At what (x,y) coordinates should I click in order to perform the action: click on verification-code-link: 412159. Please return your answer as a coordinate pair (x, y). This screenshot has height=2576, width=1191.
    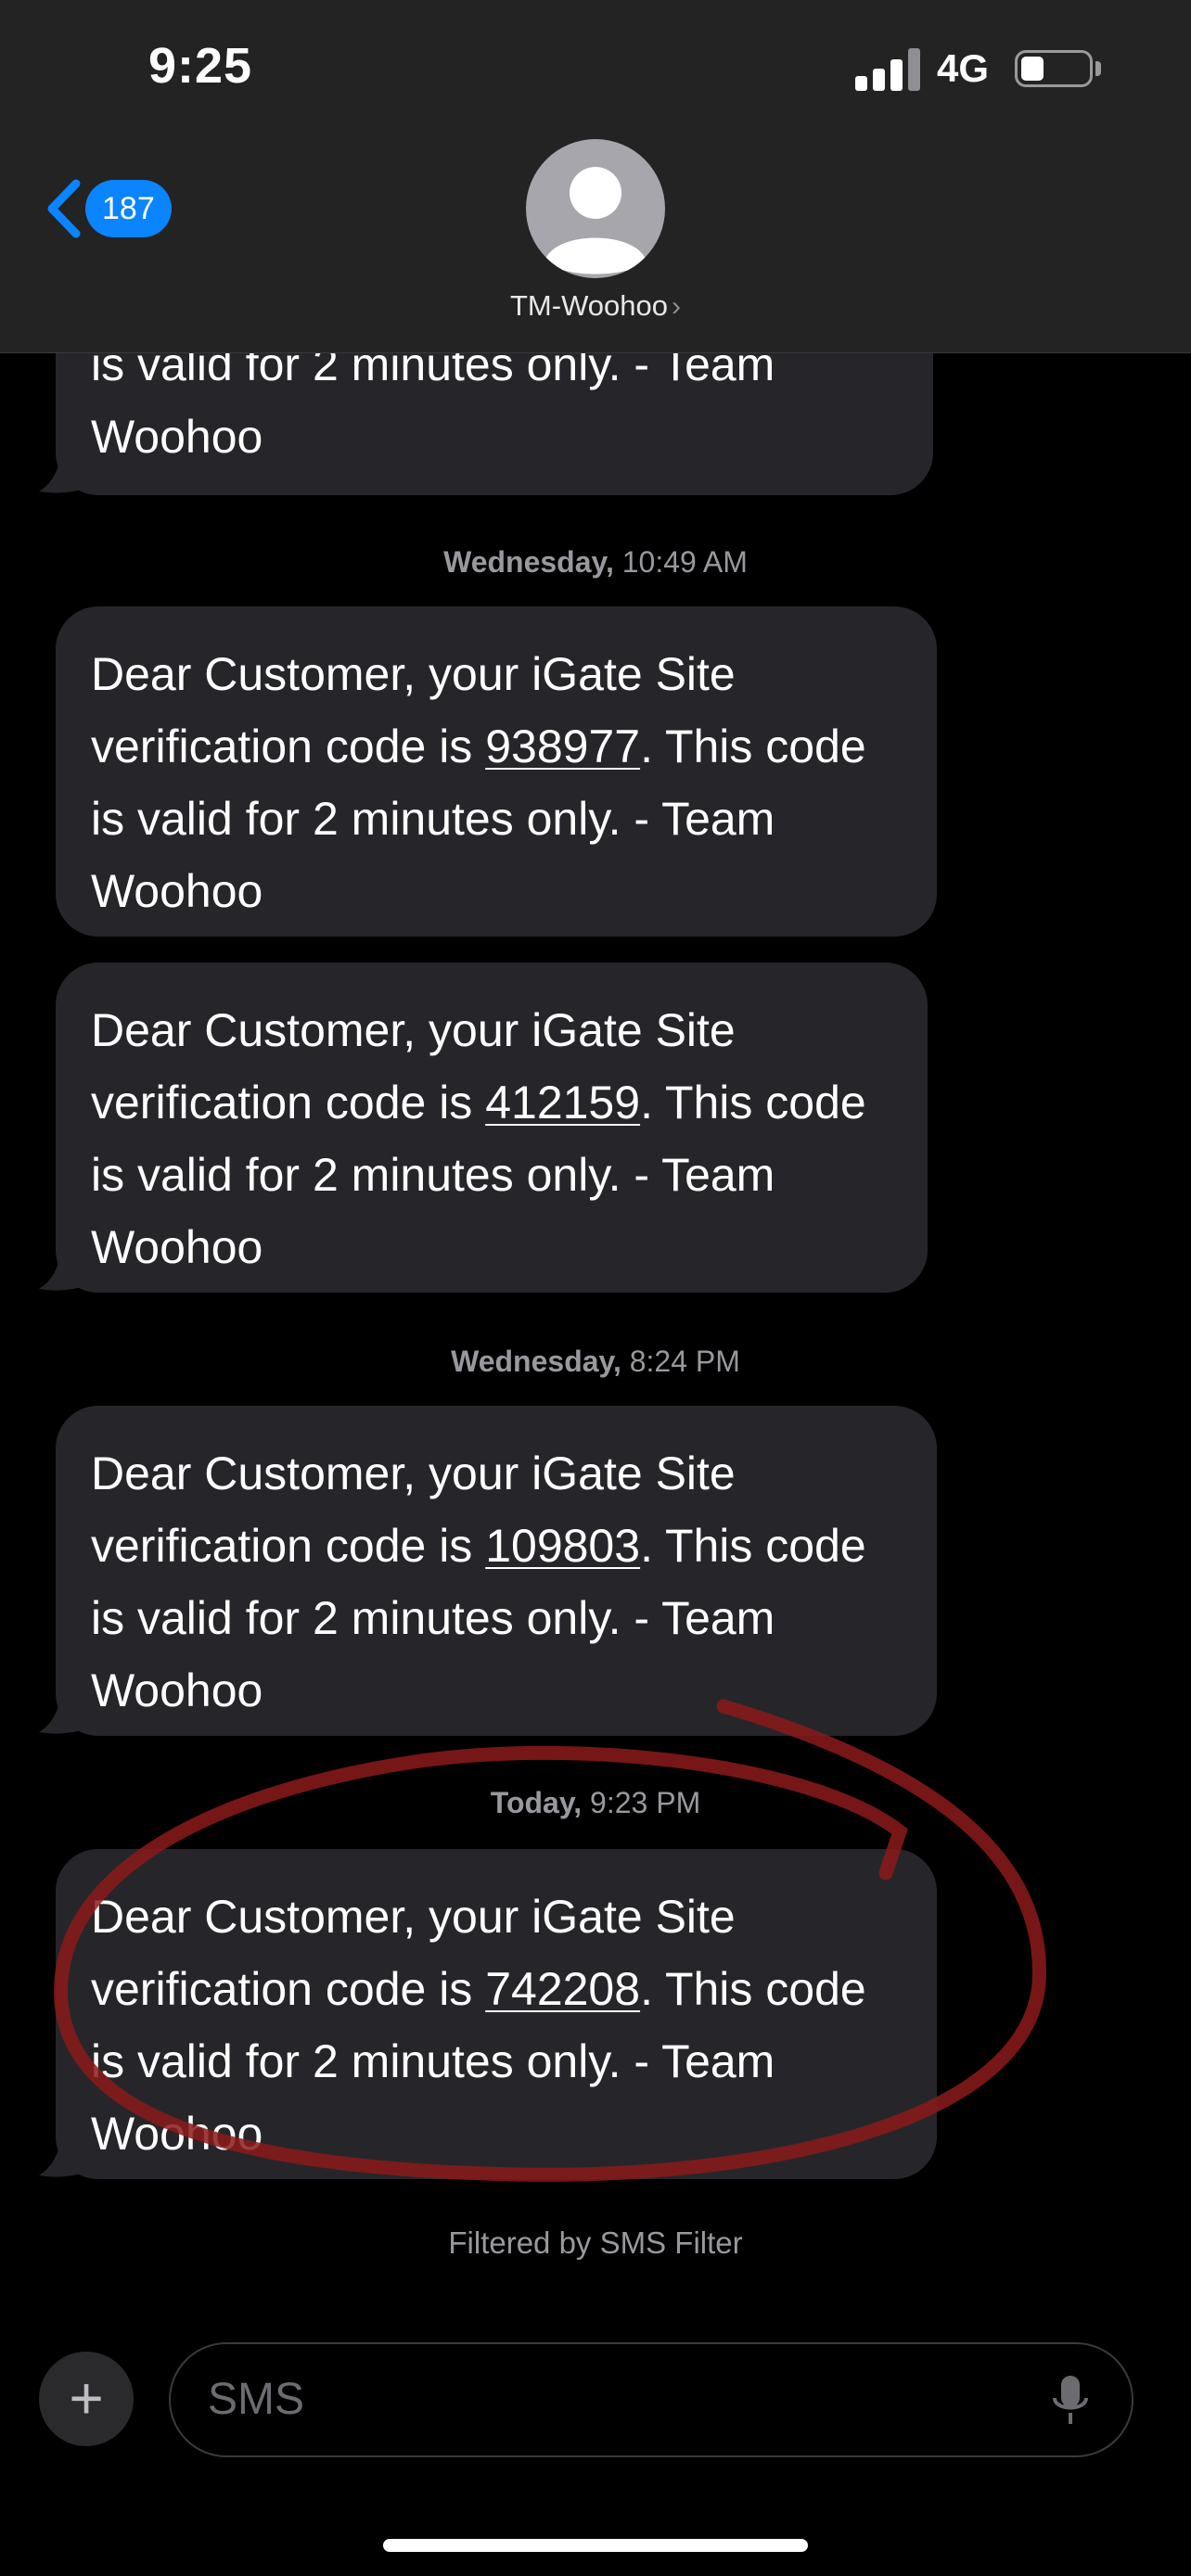
    Looking at the image, I should click on (562, 1103).